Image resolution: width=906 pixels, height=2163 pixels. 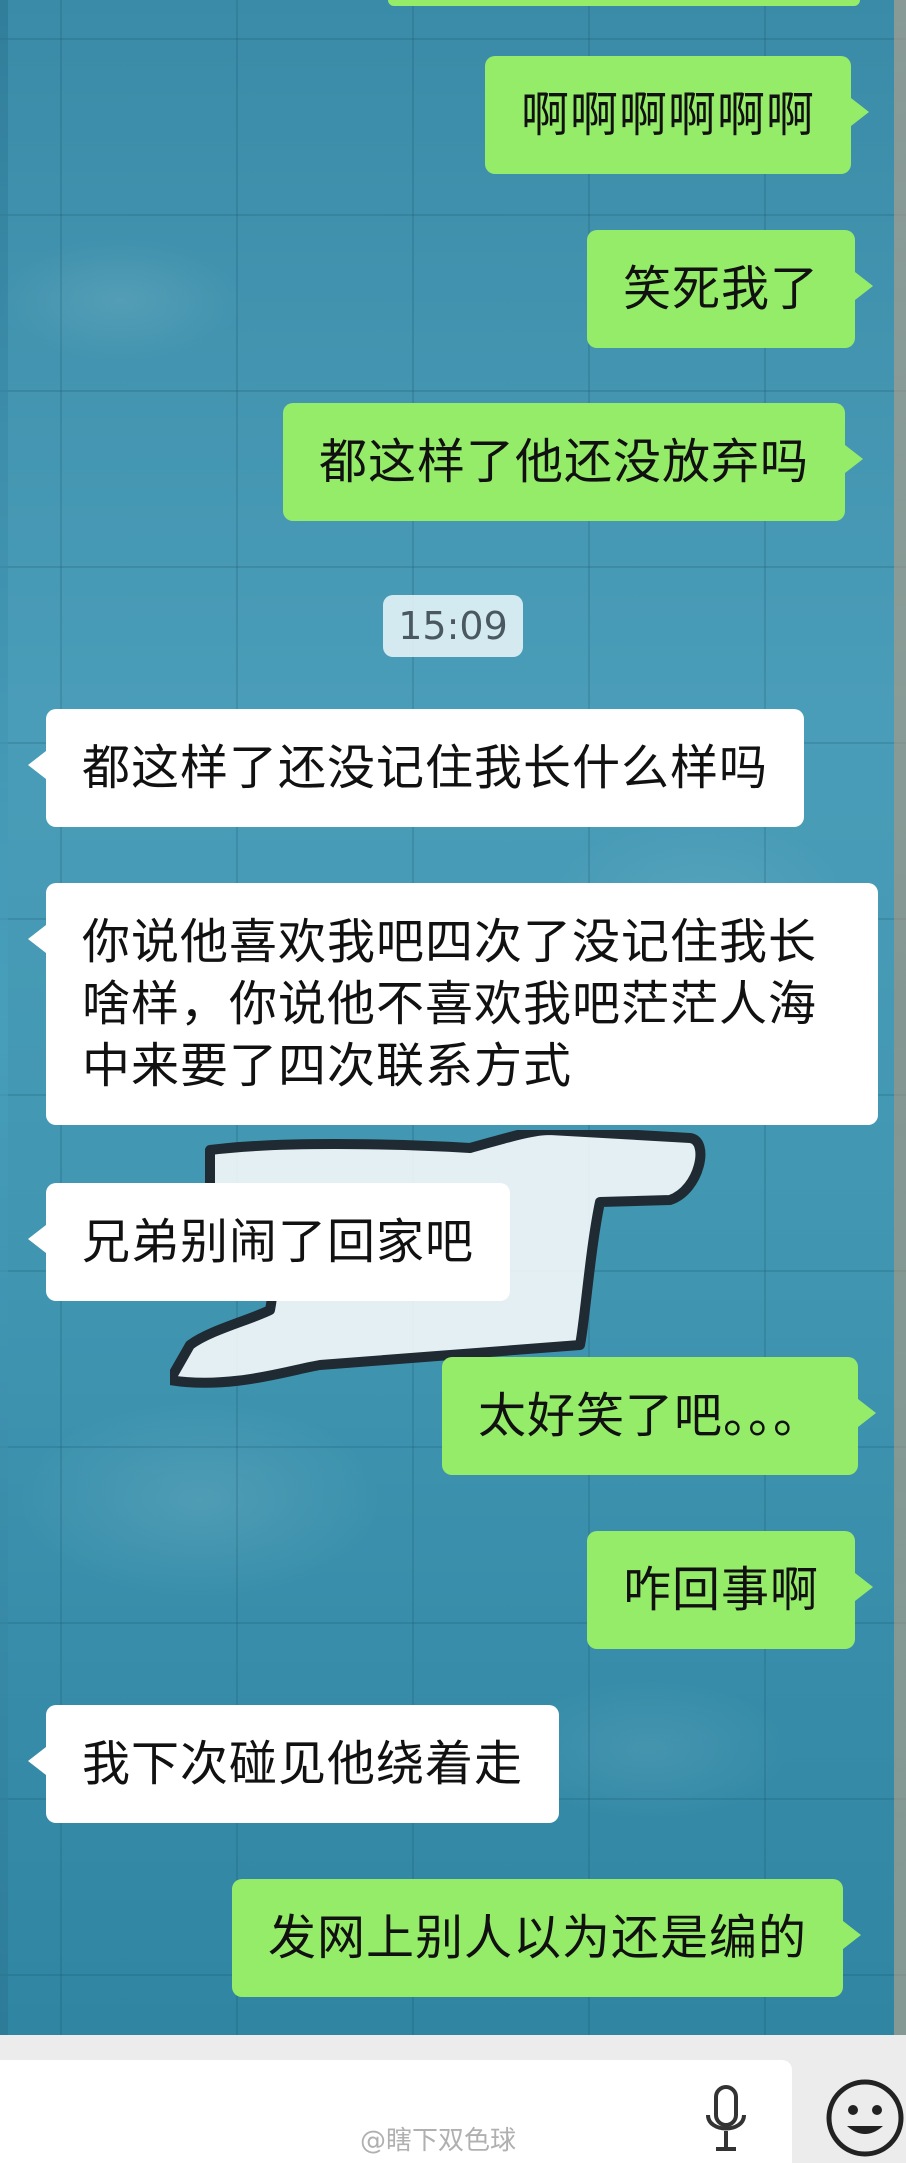 I want to click on message-sent: 太好笑了吧。。。, so click(x=659, y=1416).